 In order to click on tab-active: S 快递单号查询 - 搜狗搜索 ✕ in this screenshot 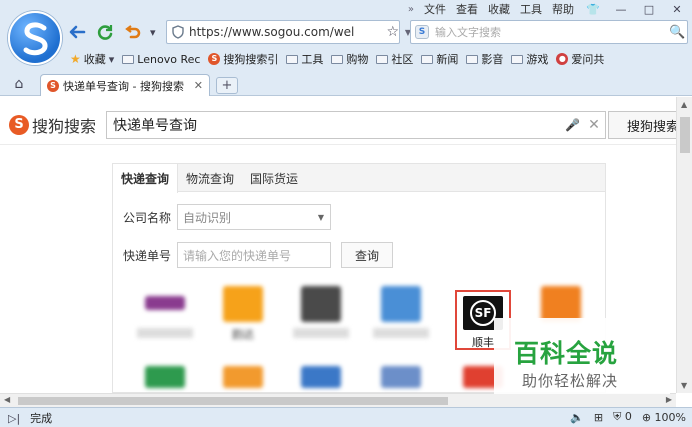, I will do `click(125, 85)`.